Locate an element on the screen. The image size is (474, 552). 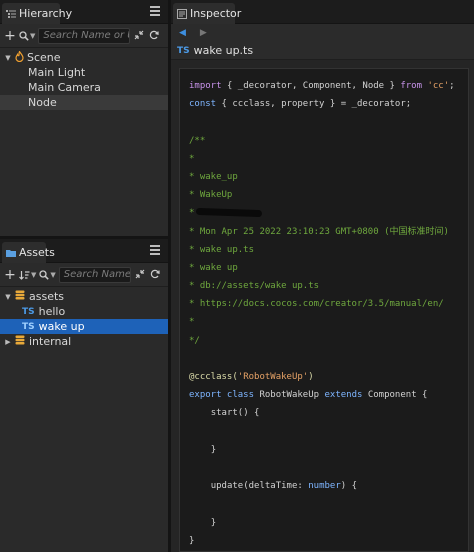
tree-item-label: Main Camera is located at coordinates (64, 87).